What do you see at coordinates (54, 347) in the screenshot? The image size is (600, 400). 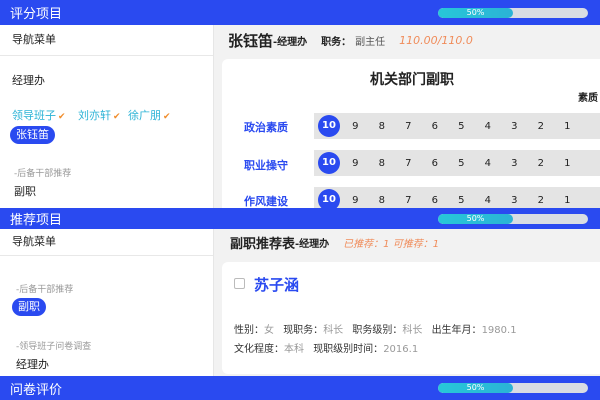 I see `sidebar-subheading: -领导班子问卷调查` at bounding box center [54, 347].